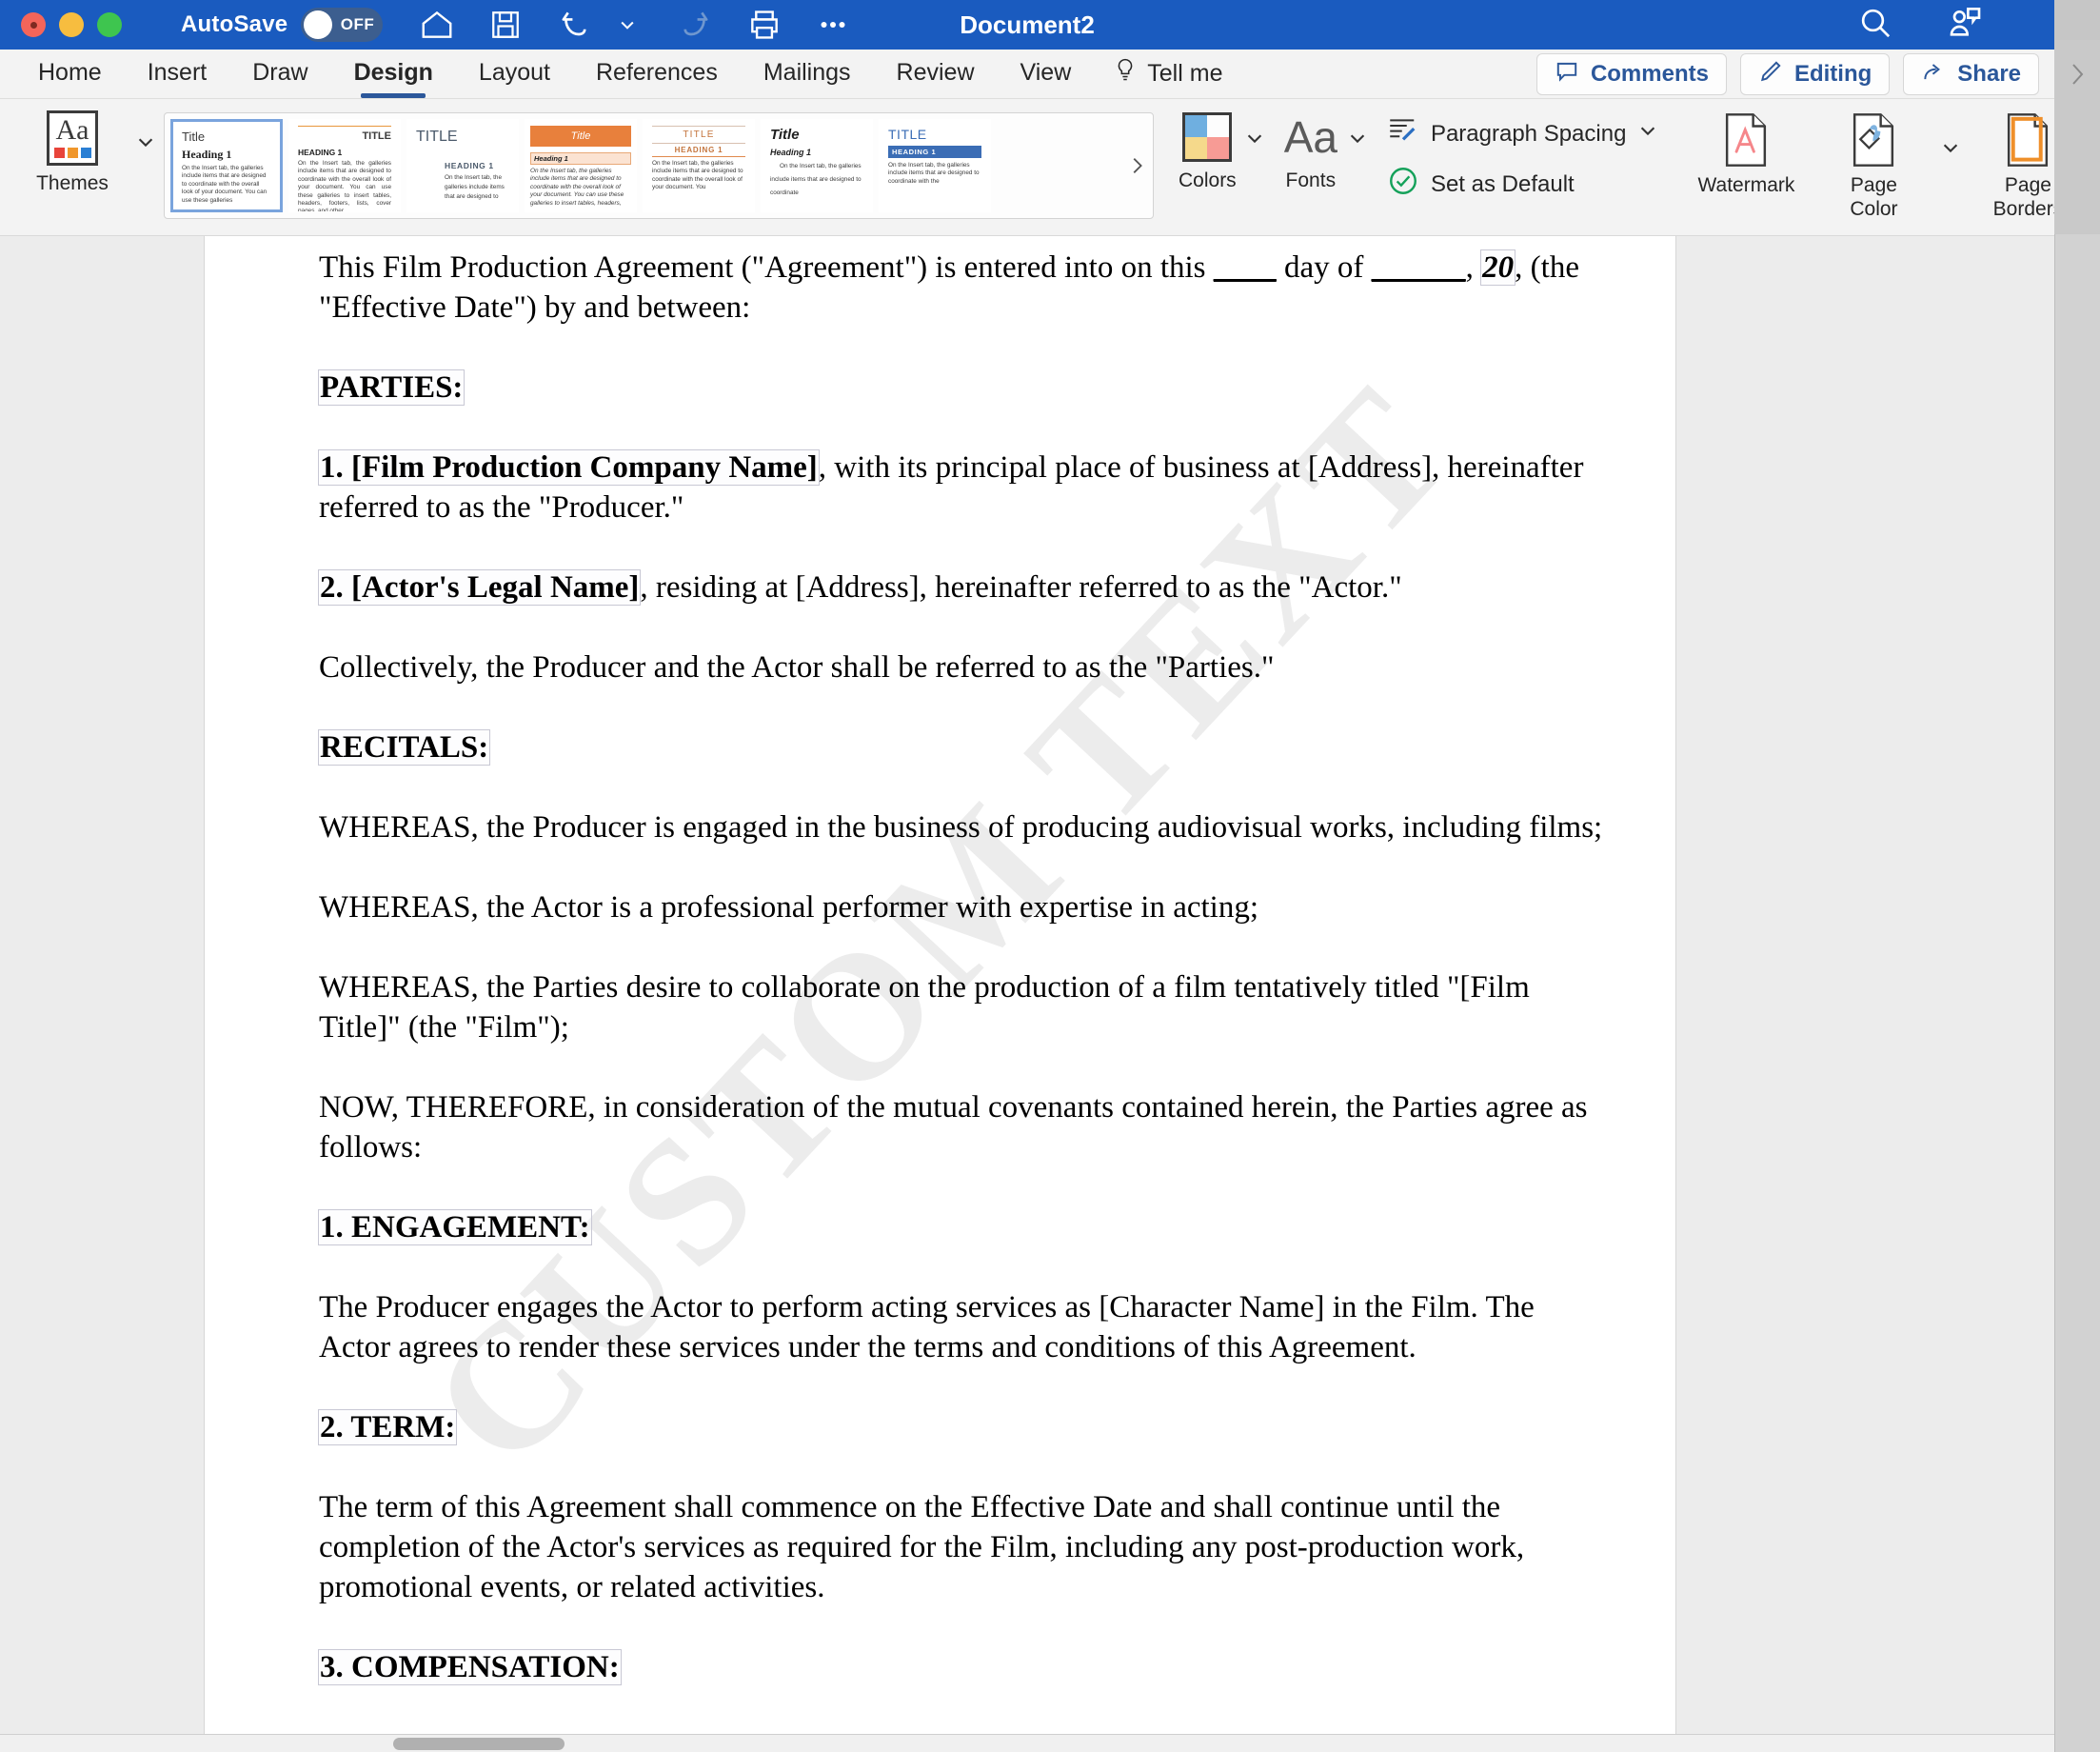 This screenshot has width=2100, height=1752. What do you see at coordinates (965, 1667) in the screenshot?
I see `paragraph-compensation-heading: 3. COMPENSATION:` at bounding box center [965, 1667].